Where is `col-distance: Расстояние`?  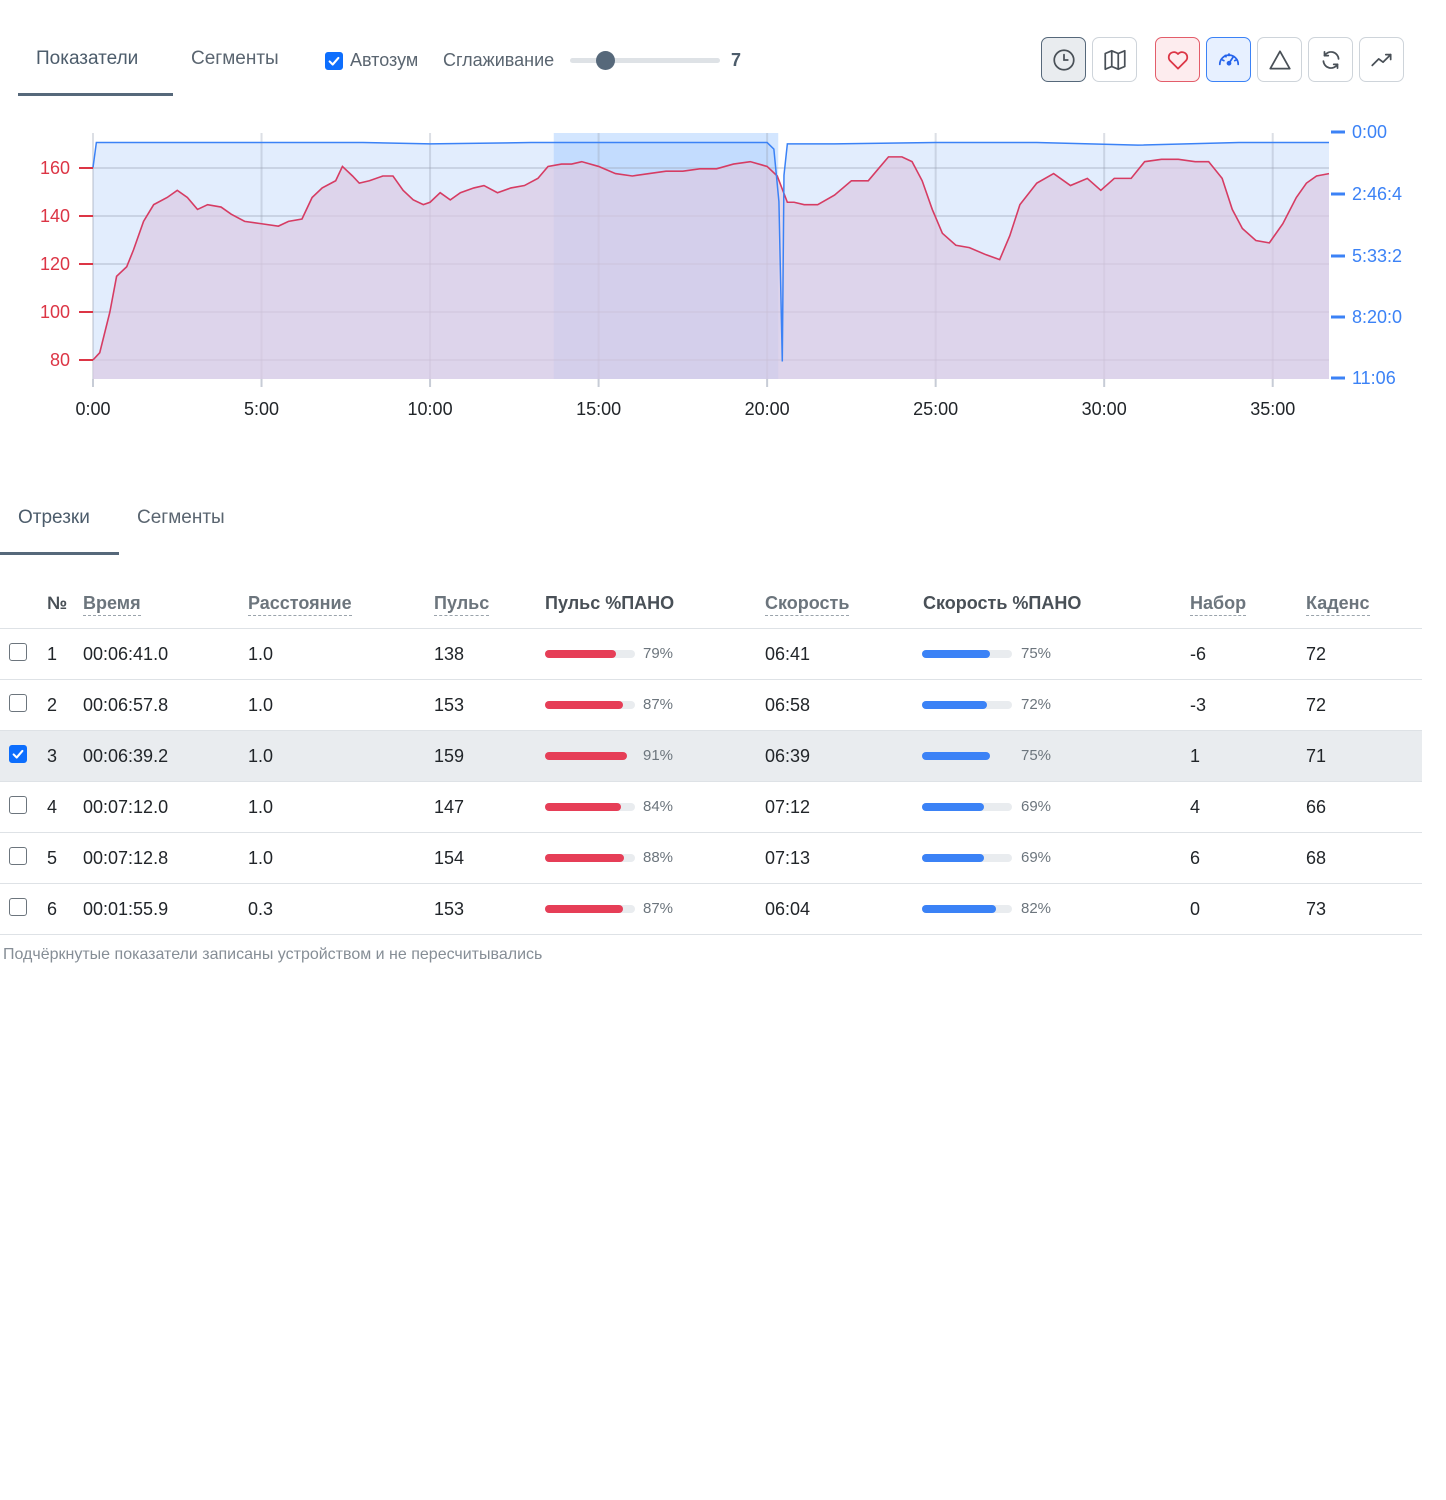
col-distance: Расстояние is located at coordinates (300, 604).